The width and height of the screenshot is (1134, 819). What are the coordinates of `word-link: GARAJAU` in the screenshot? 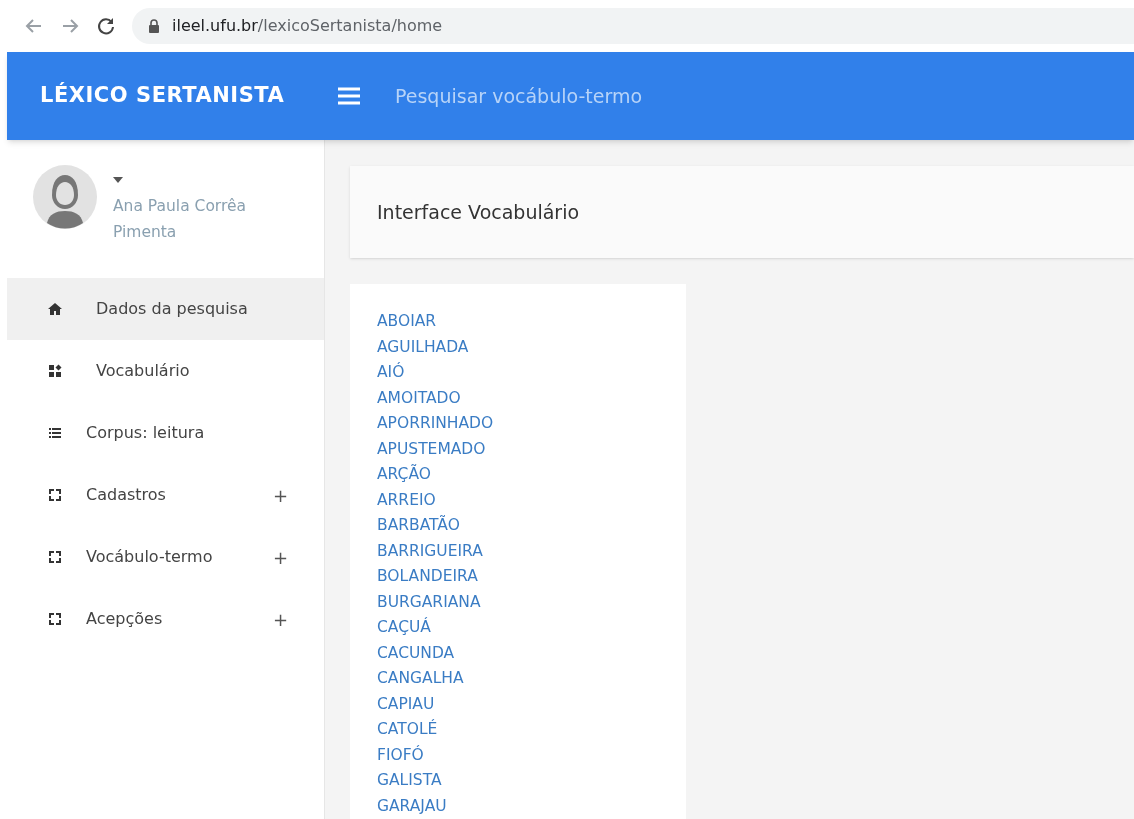 It's located at (412, 806).